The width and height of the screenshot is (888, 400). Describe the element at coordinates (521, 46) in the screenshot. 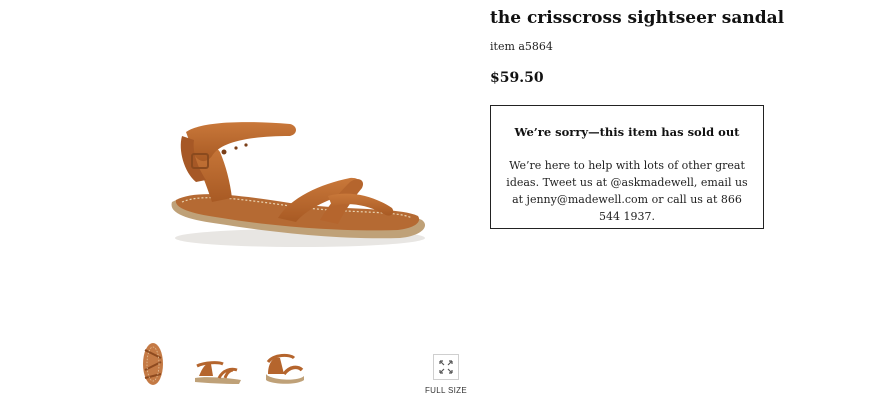

I see `item-number: item a5864` at that location.